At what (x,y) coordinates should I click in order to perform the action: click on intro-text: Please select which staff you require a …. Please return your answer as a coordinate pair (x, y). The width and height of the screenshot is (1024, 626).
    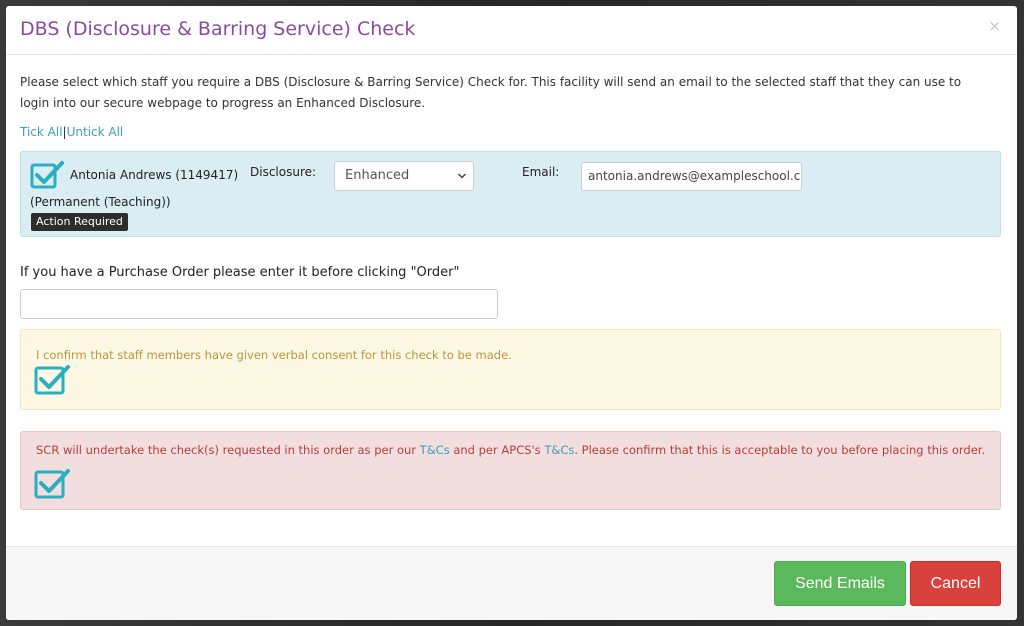
    Looking at the image, I should click on (491, 92).